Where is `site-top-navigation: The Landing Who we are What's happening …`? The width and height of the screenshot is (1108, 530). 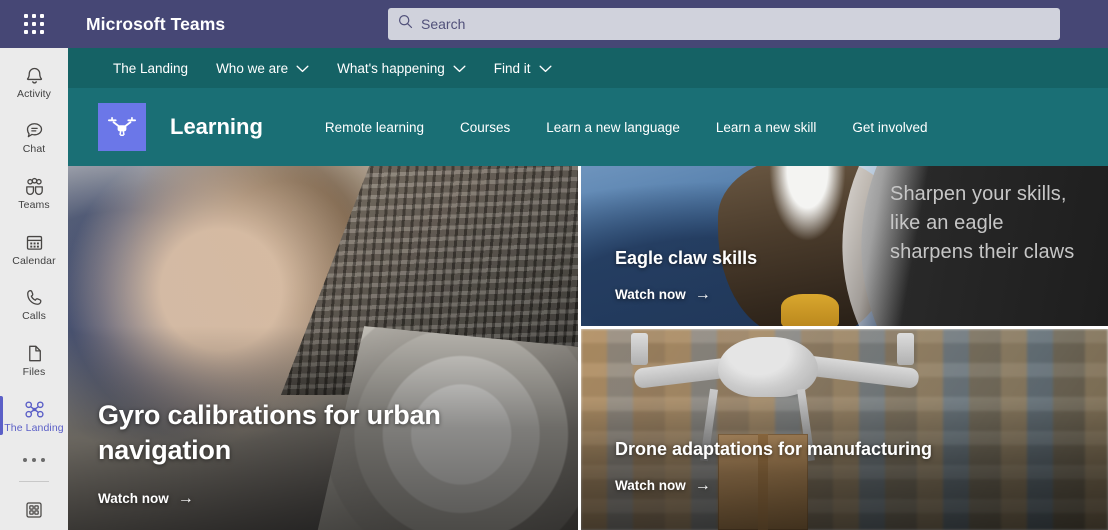 site-top-navigation: The Landing Who we are What's happening … is located at coordinates (588, 68).